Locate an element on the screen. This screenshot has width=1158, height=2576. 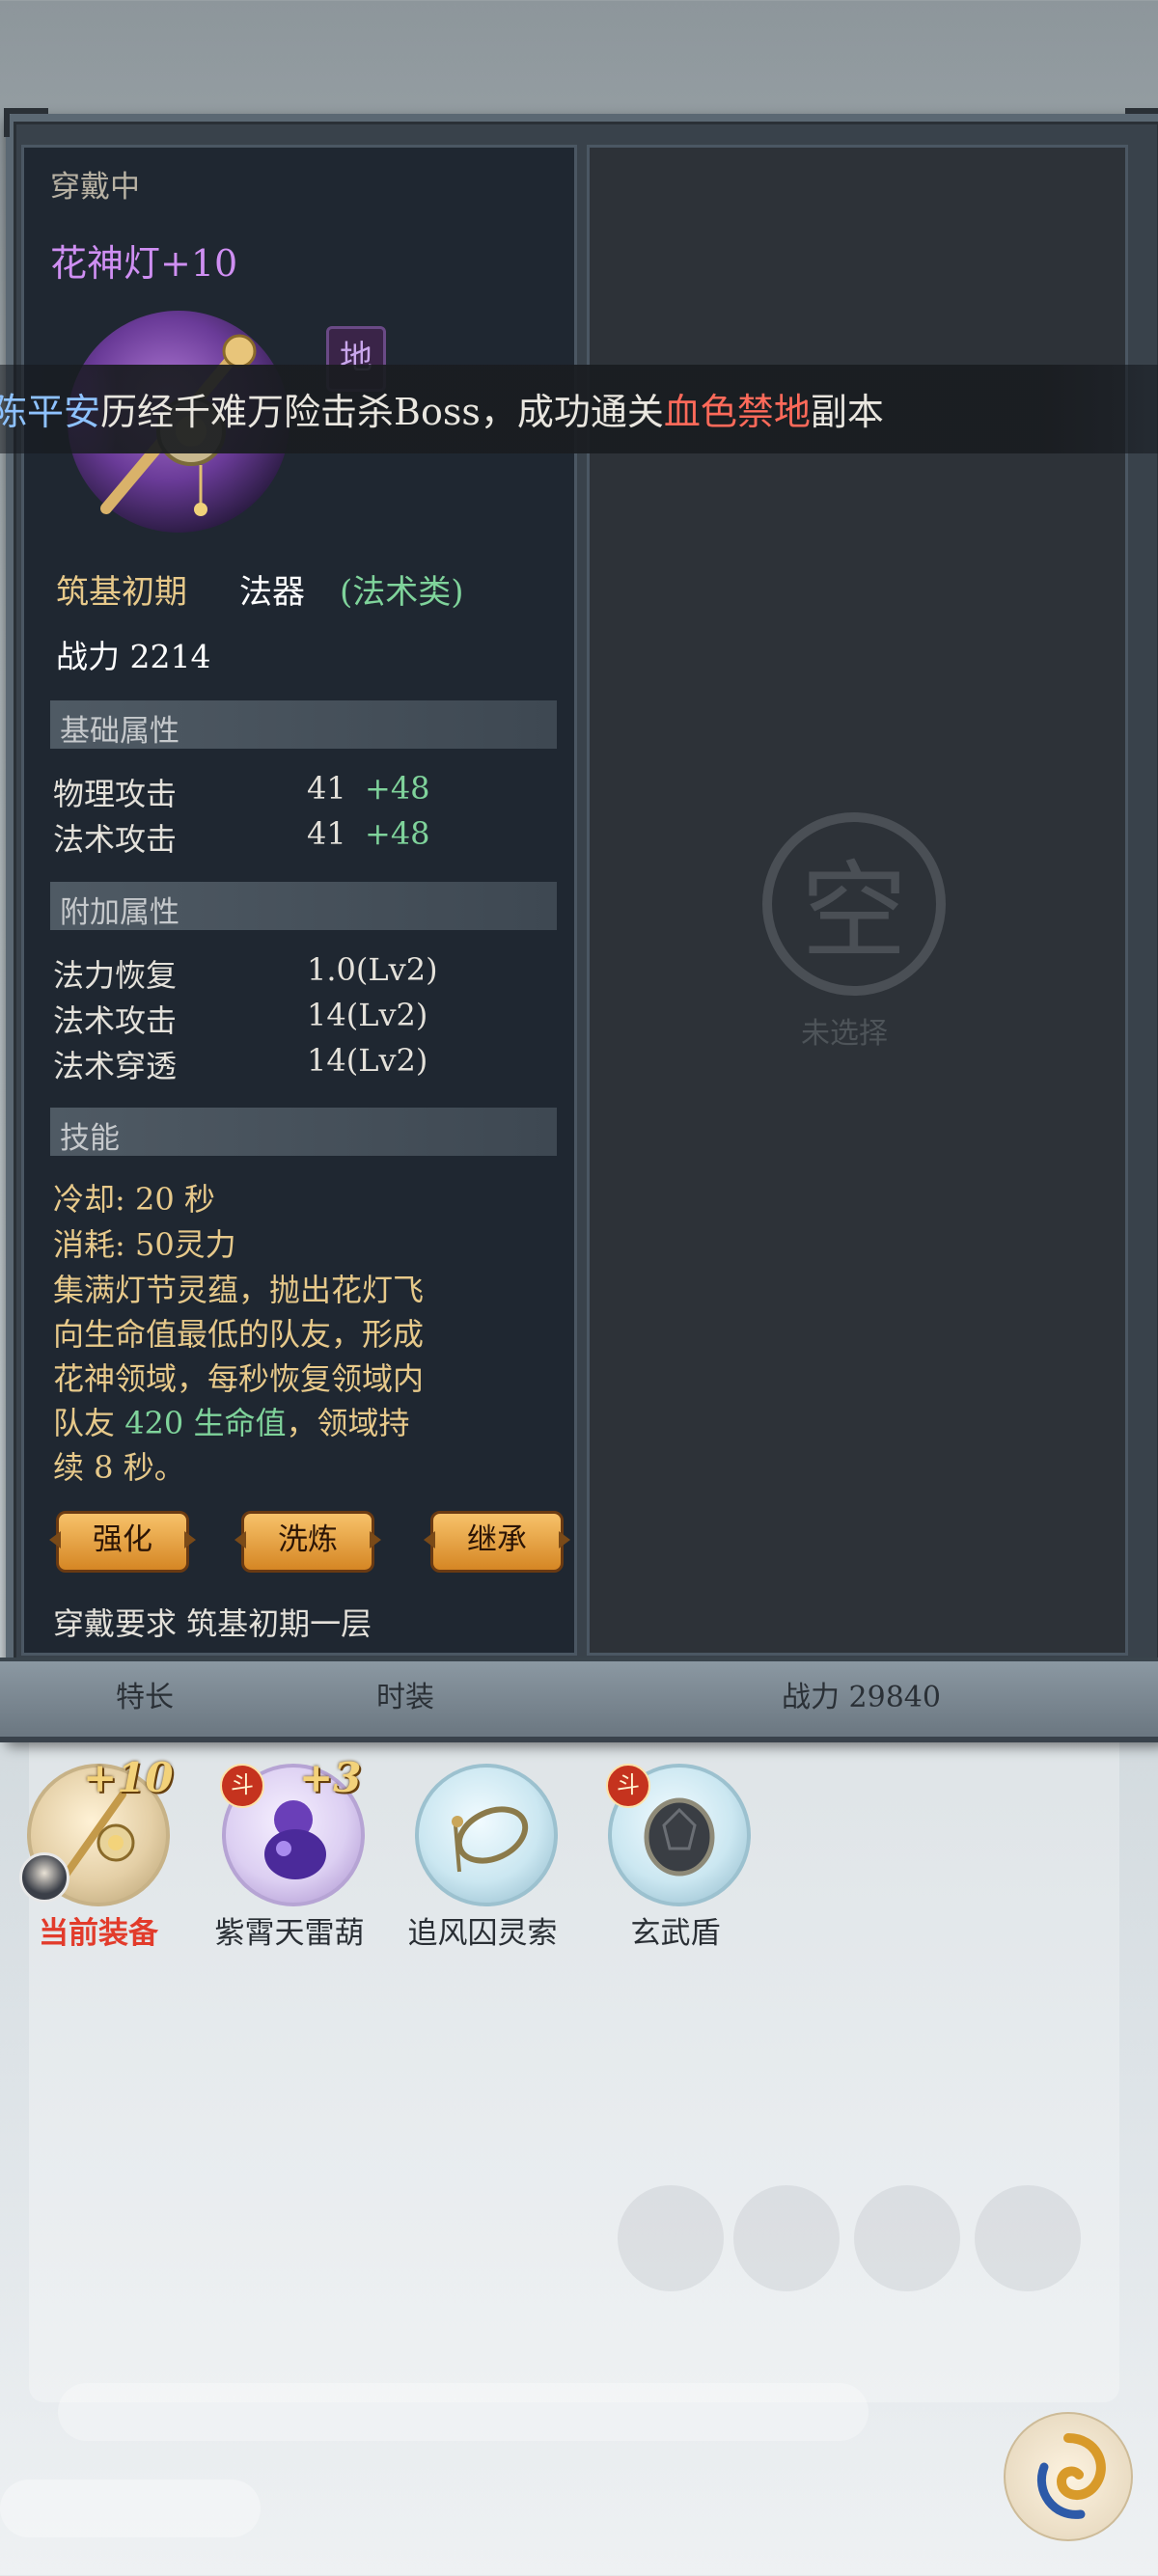
equip-slot-rope is located at coordinates (486, 1835).